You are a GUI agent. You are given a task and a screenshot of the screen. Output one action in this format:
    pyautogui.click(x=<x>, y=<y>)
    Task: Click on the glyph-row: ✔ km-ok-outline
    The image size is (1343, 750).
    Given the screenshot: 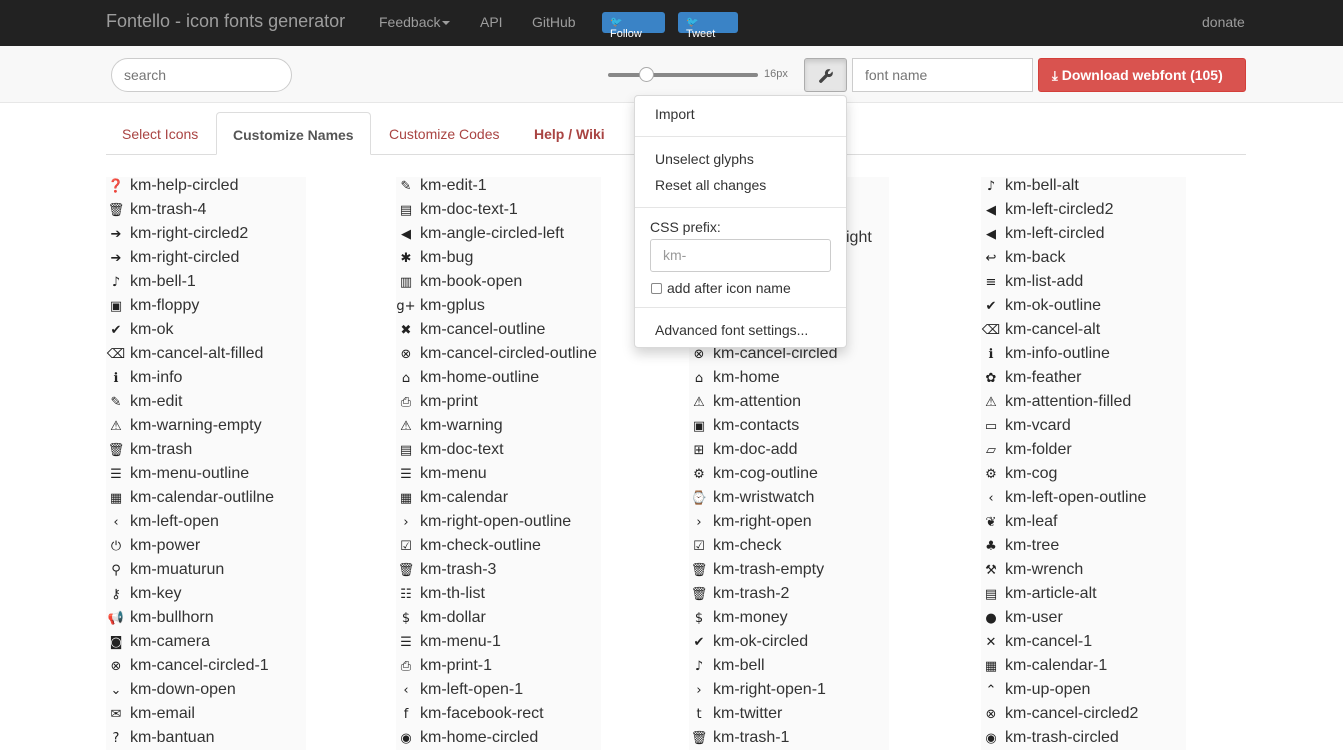 What is the action you would take?
    pyautogui.click(x=1041, y=309)
    